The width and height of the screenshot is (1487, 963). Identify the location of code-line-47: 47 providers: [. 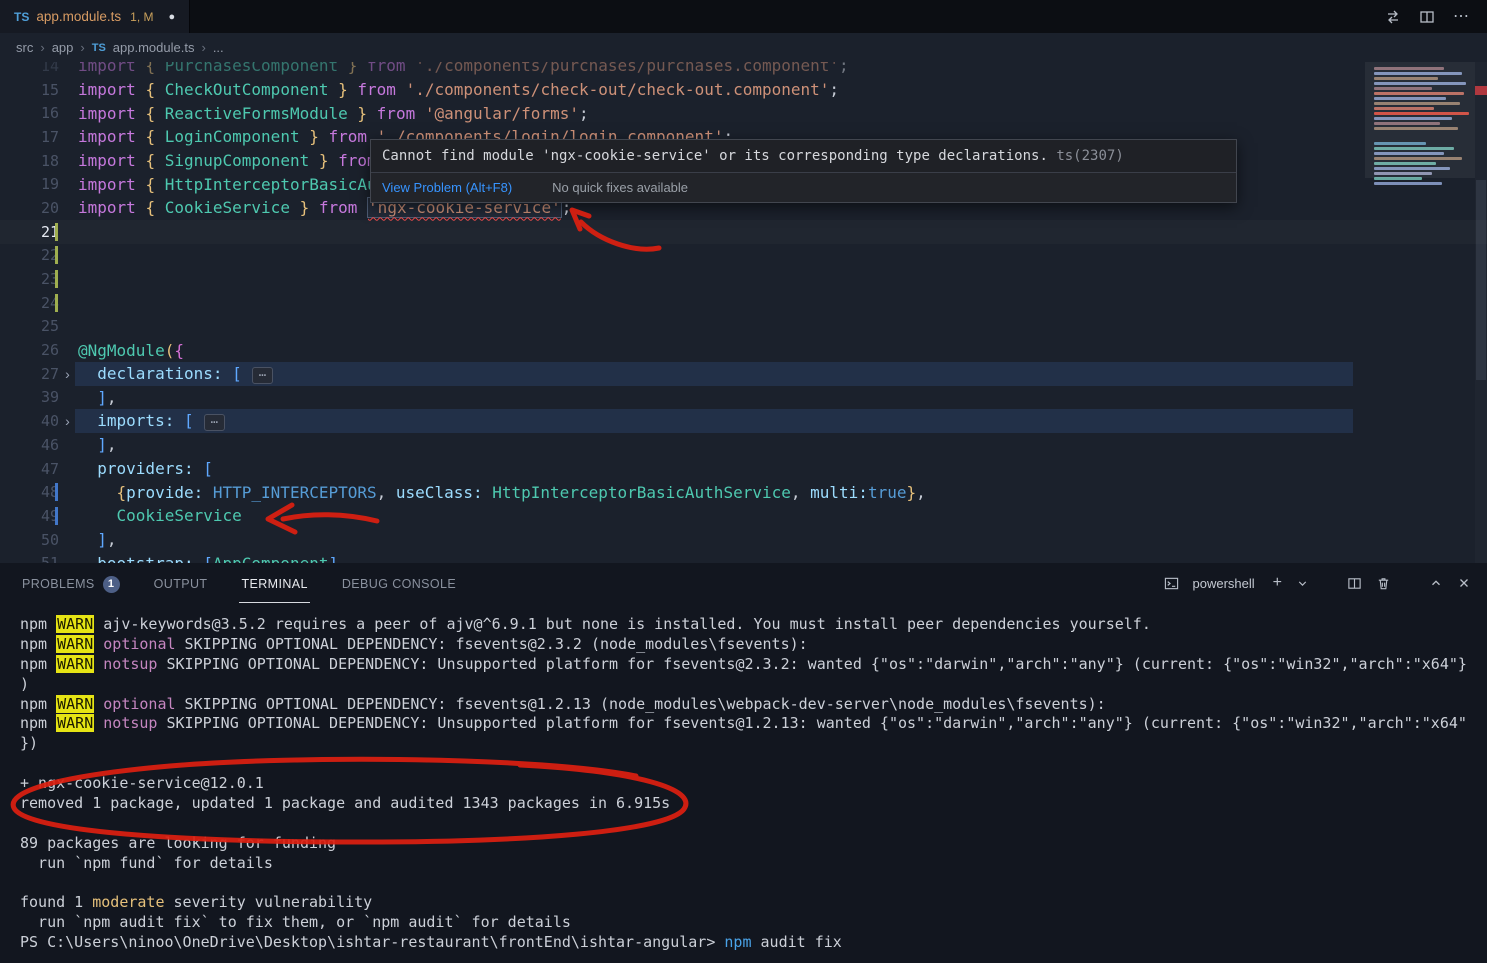
(743, 469).